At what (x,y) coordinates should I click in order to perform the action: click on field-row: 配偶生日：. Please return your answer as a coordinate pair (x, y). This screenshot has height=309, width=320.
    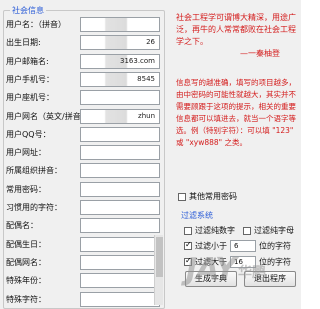
    Looking at the image, I should click on (84, 244).